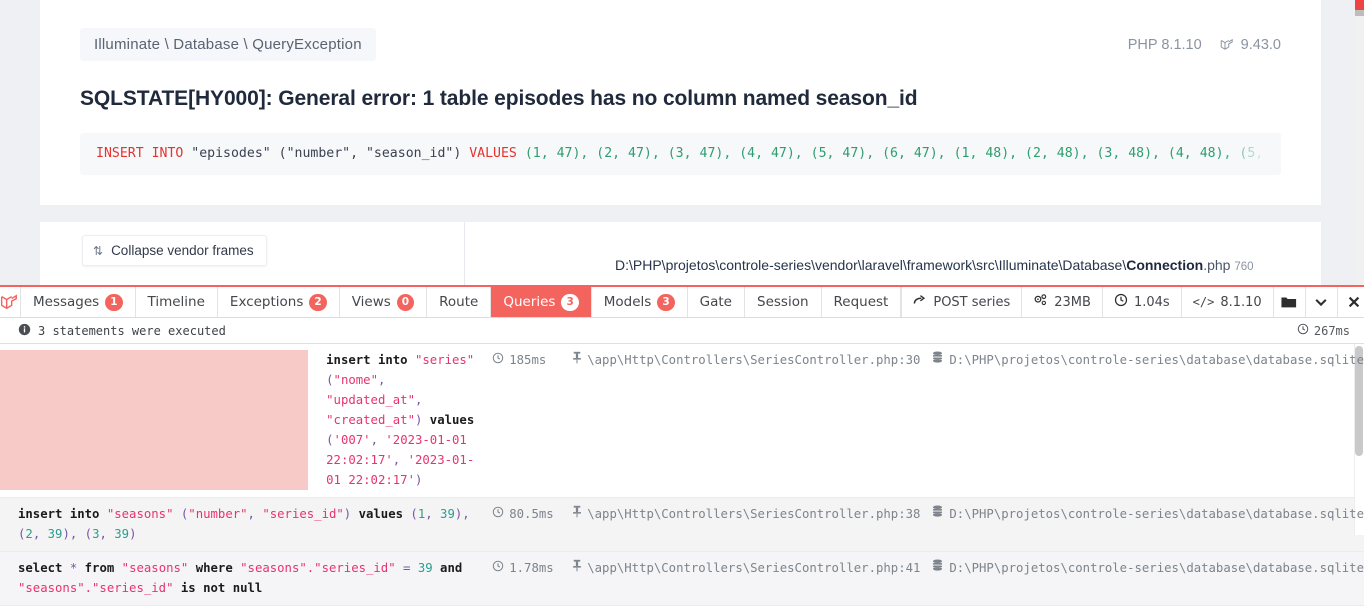 Image resolution: width=1364 pixels, height=606 pixels. Describe the element at coordinates (1040, 302) in the screenshot. I see `gears-icon` at that location.